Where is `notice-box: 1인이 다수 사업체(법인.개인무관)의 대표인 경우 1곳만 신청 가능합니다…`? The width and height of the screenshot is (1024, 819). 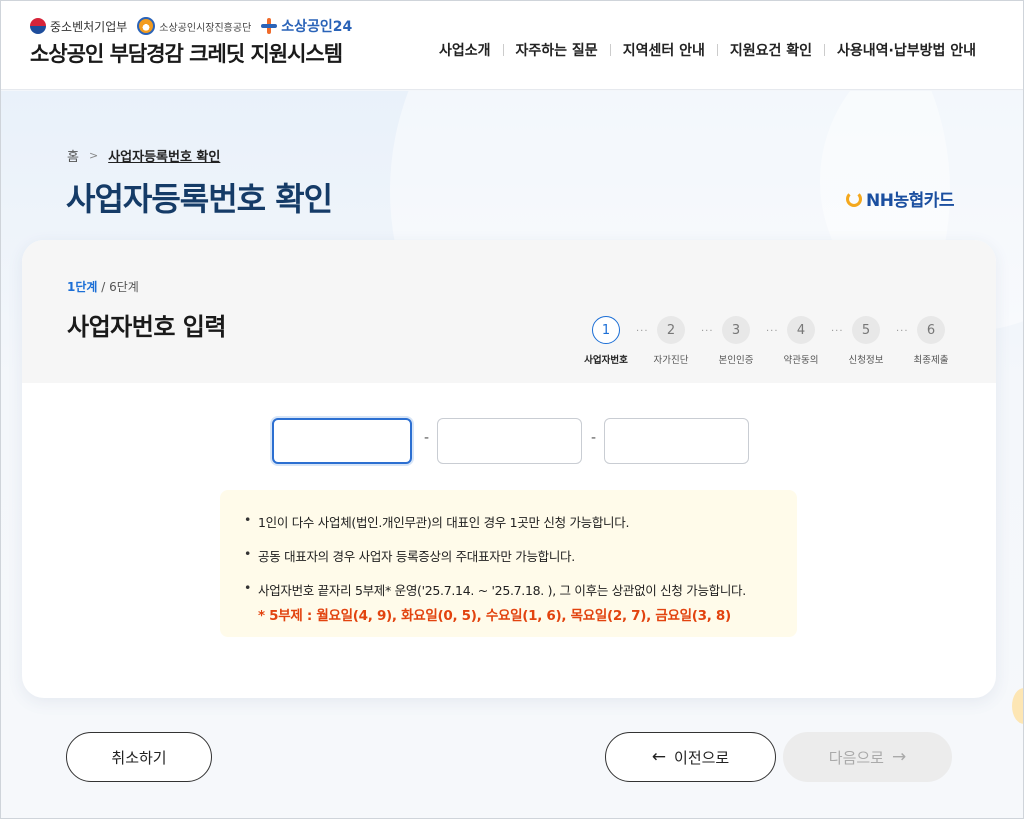 notice-box: 1인이 다수 사업체(법인.개인무관)의 대표인 경우 1곳만 신청 가능합니다… is located at coordinates (508, 563).